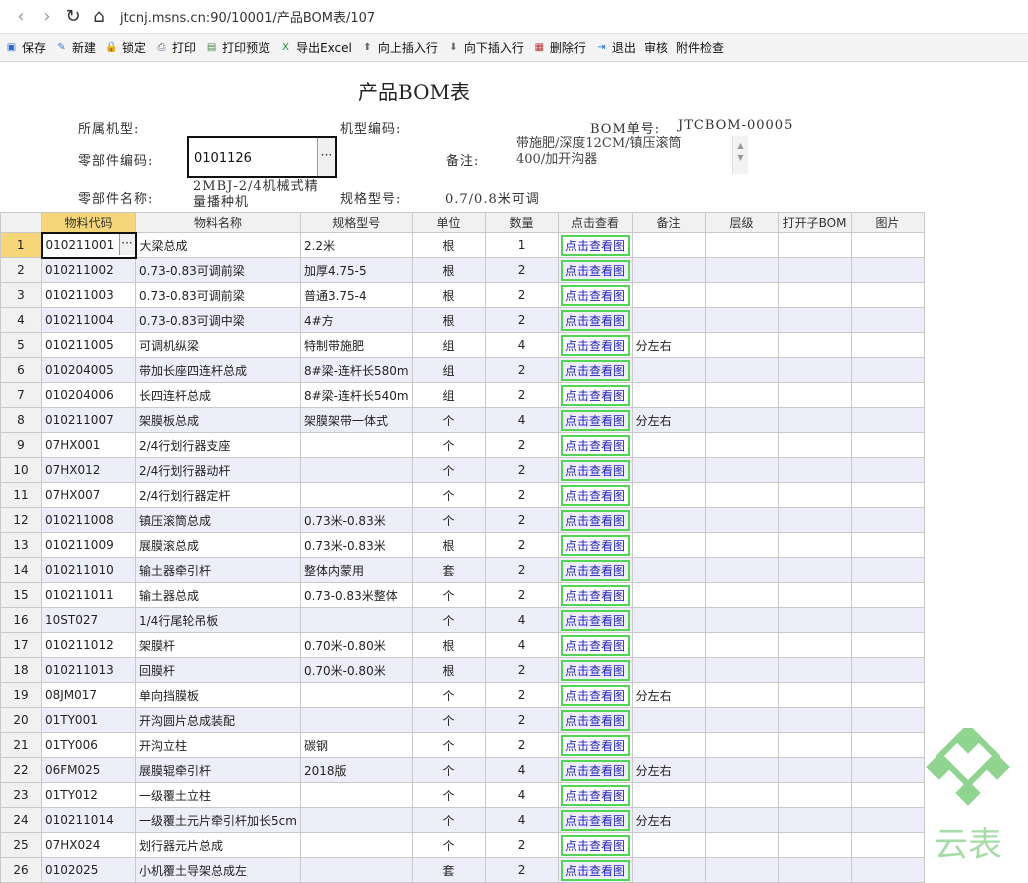 This screenshot has height=883, width=1028. I want to click on column-header-7: 备注, so click(668, 222).